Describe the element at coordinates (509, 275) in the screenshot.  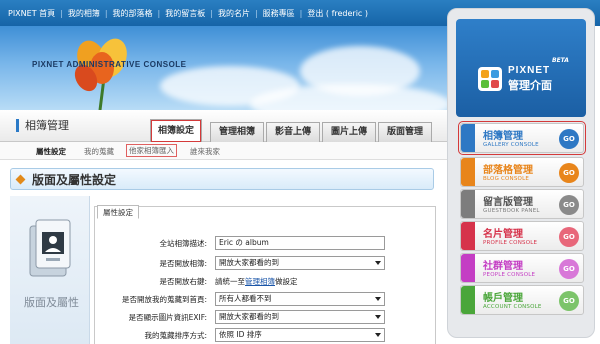
I see `console-subtitle: PEOPLE CONSOLE` at that location.